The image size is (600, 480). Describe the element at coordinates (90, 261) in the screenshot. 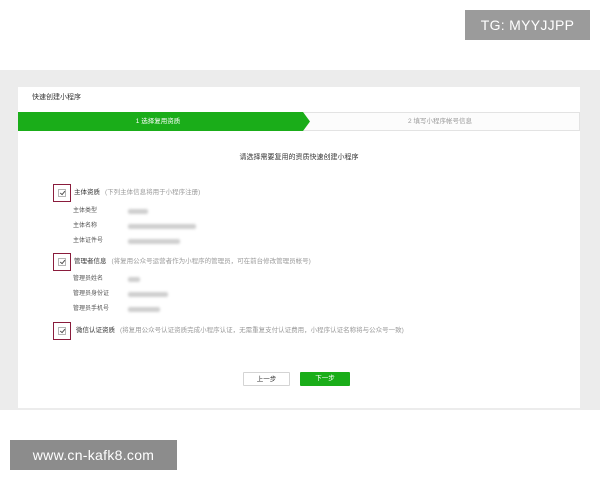

I see `section-title: 管理者信息` at that location.